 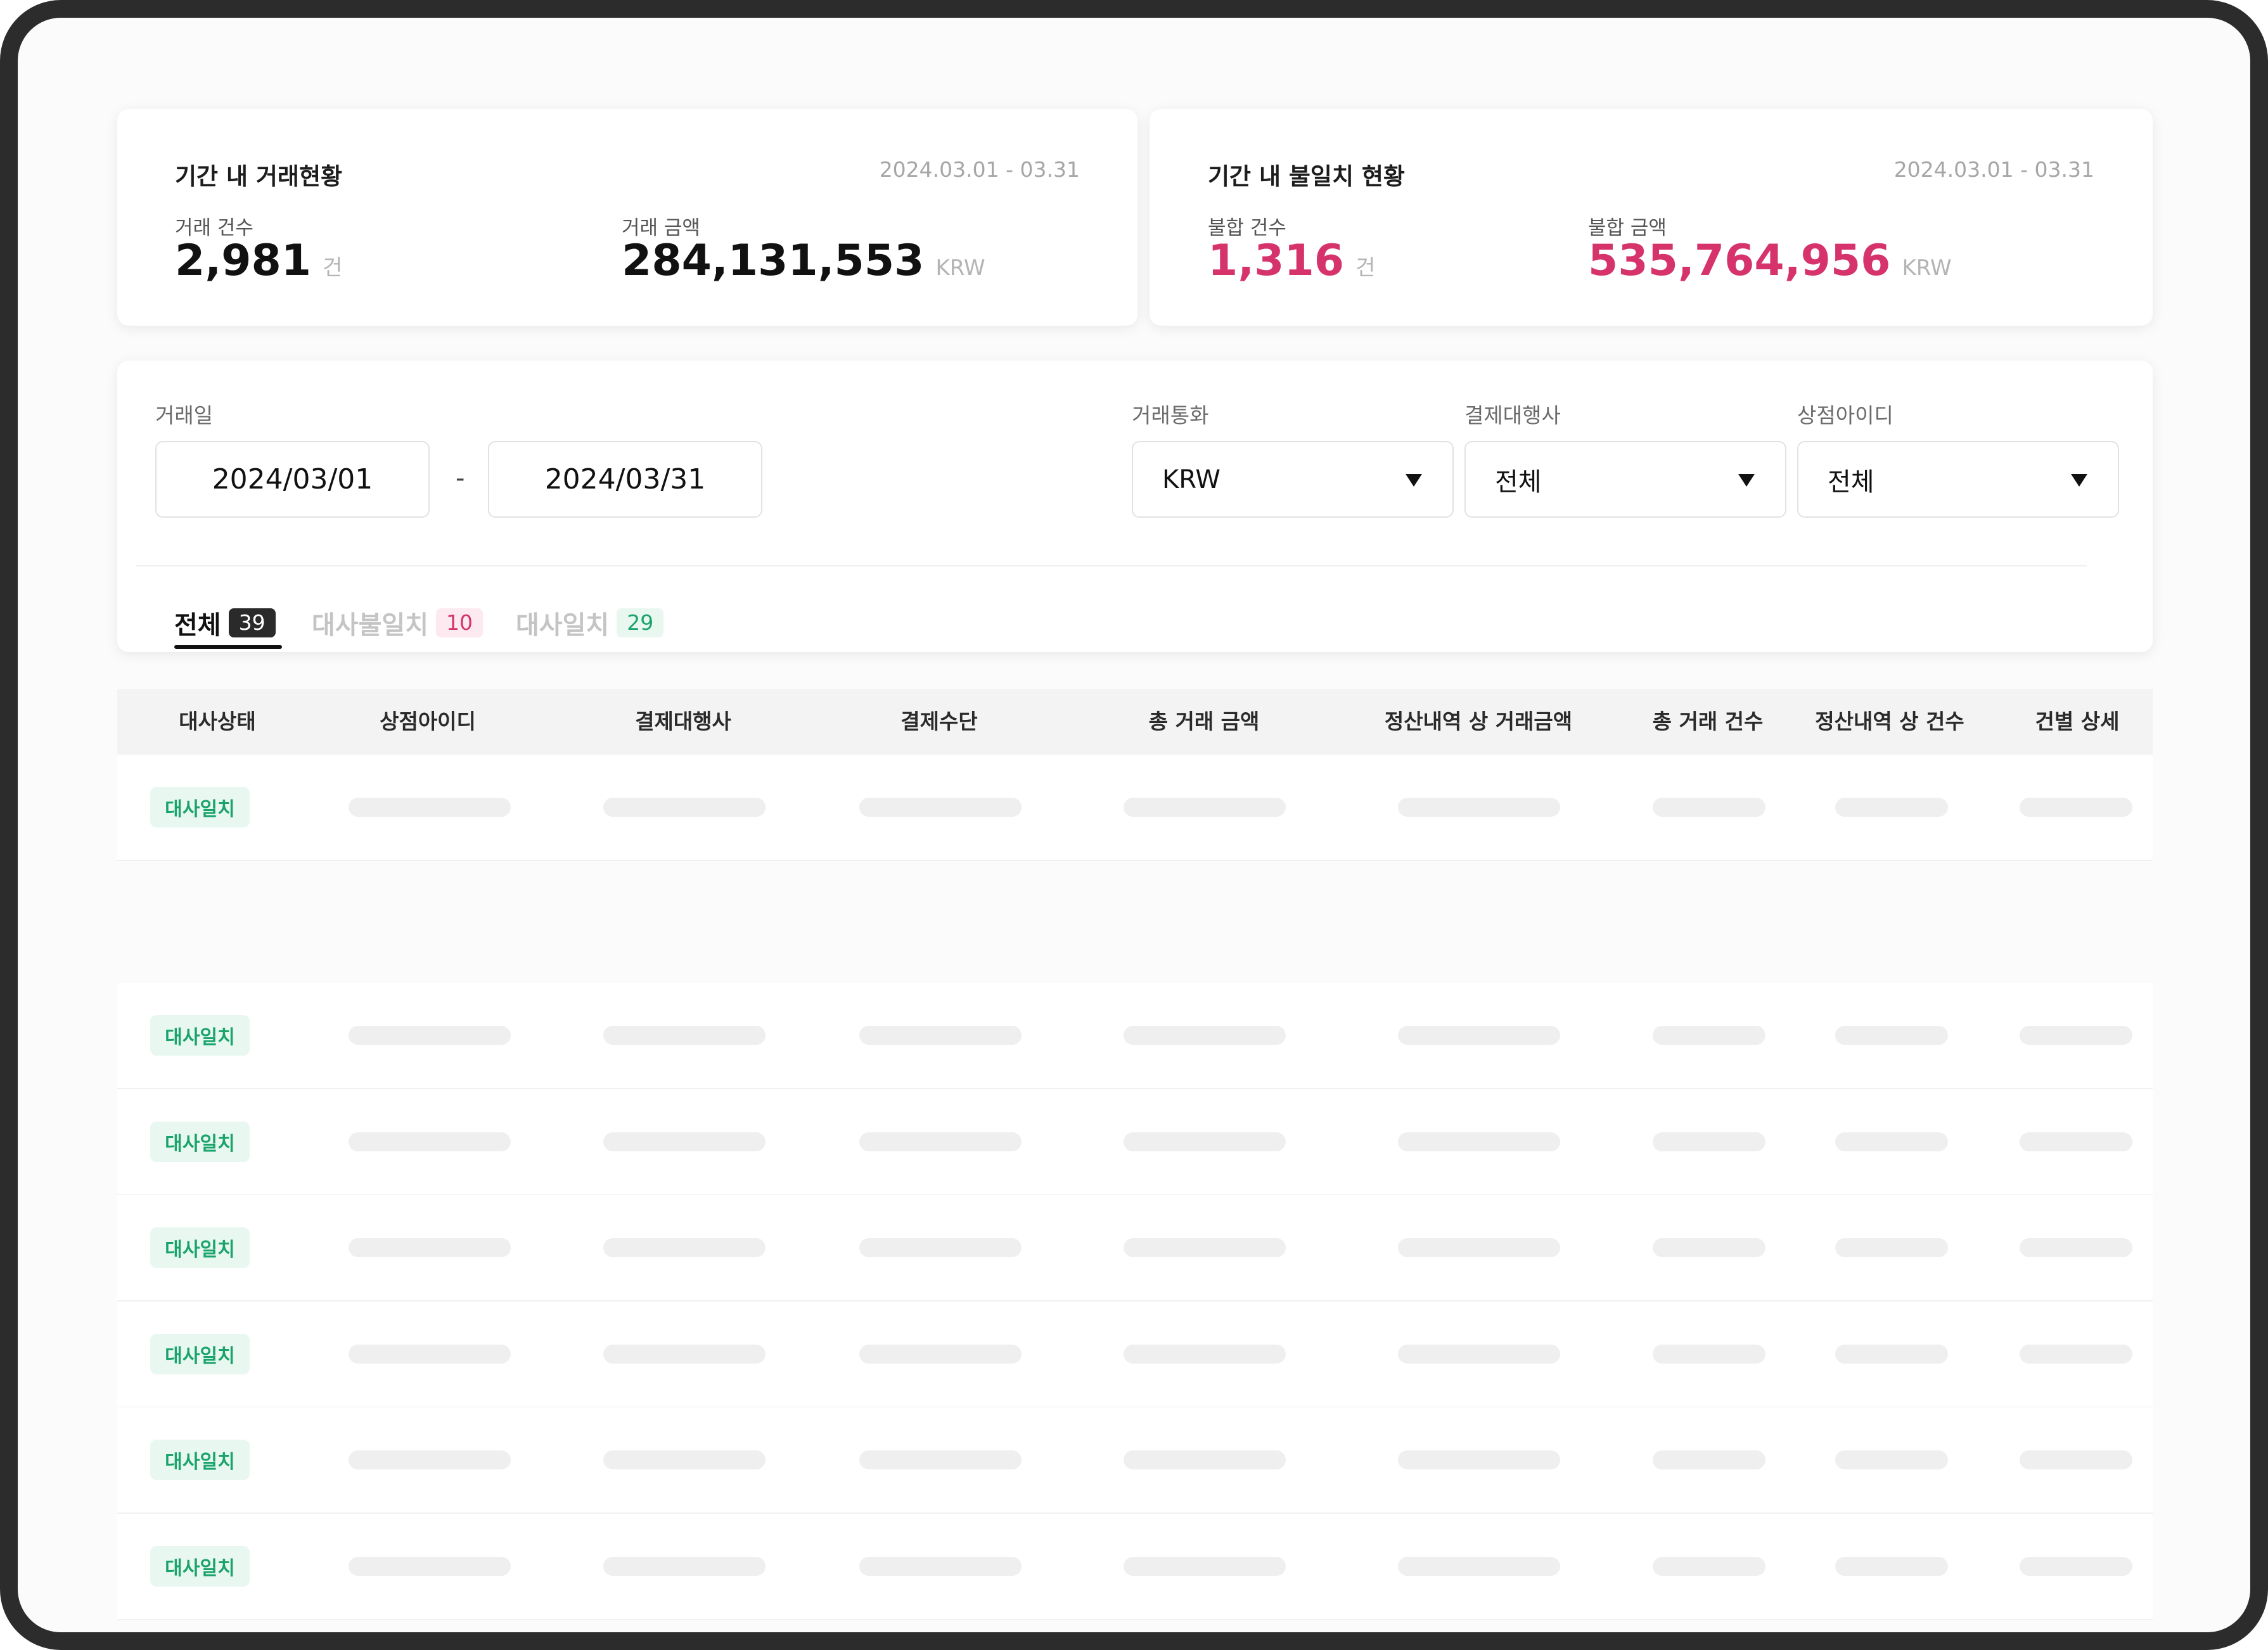 I want to click on transaction-amount-unit: KRW, so click(x=960, y=268).